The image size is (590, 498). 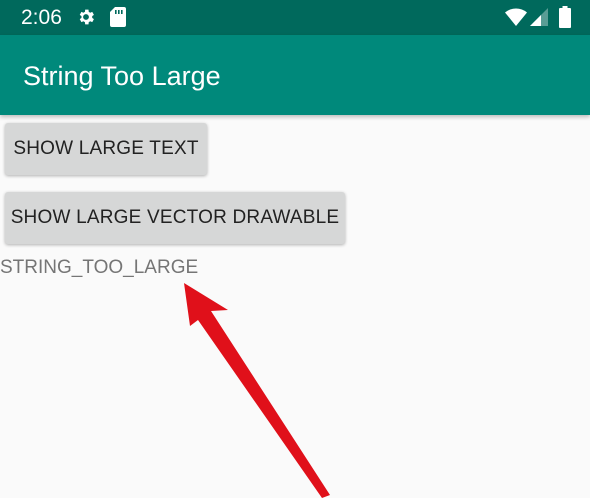 I want to click on signal-icon, so click(x=539, y=17).